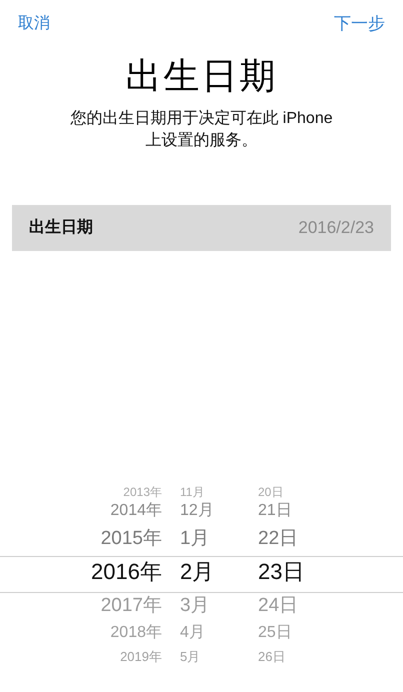 This screenshot has height=692, width=403. Describe the element at coordinates (272, 656) in the screenshot. I see `picker-item: 26日` at that location.